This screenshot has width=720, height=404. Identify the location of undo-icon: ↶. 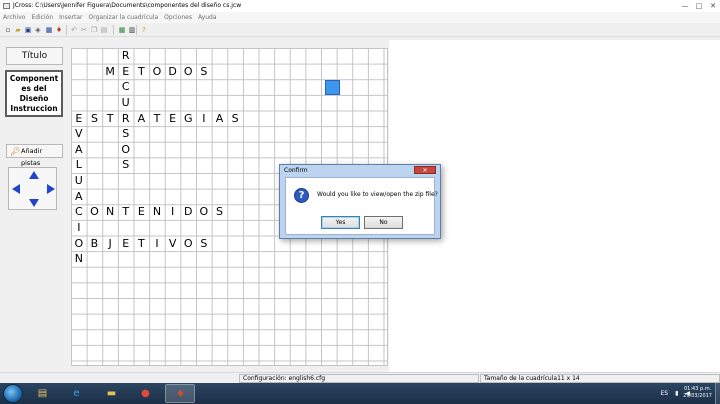
(74, 30).